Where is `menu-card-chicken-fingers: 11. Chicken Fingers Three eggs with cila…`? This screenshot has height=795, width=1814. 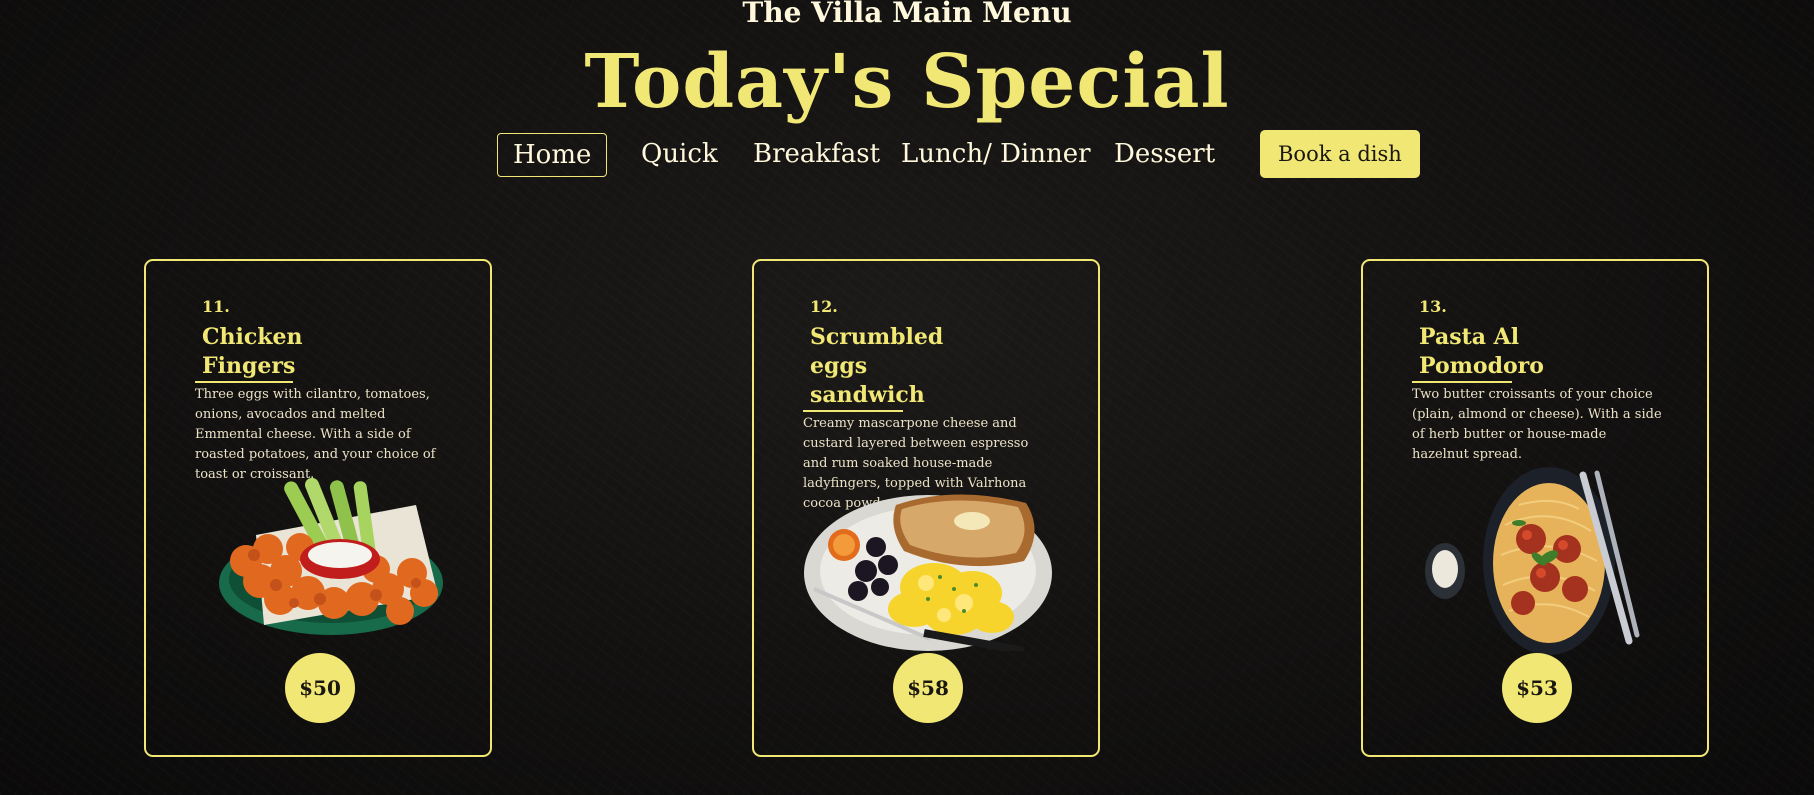 menu-card-chicken-fingers: 11. Chicken Fingers Three eggs with cila… is located at coordinates (318, 508).